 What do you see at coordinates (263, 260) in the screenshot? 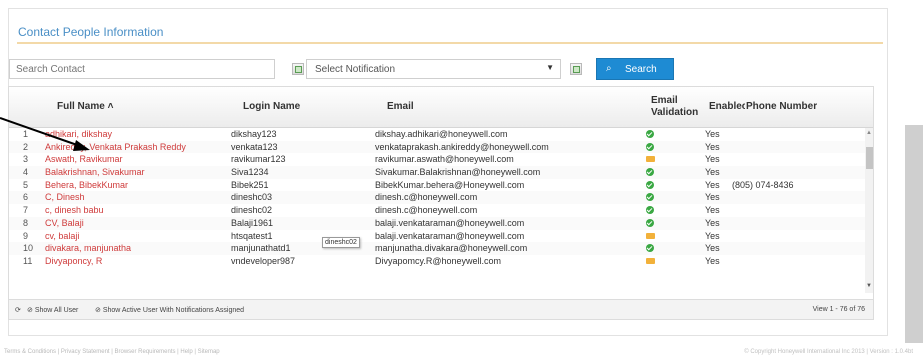
I see `login-name: vndeveloper987` at bounding box center [263, 260].